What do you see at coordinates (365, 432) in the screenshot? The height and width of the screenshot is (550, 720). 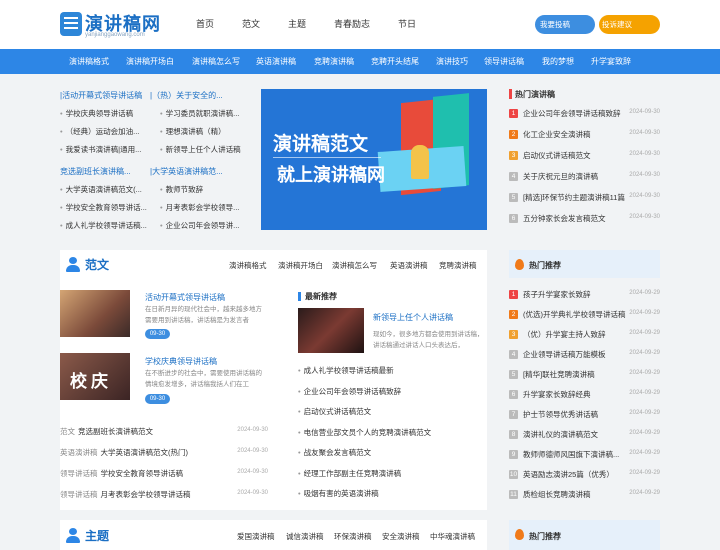 I see `recommend-list-item: 电信营业部文员个人的竞聘演讲稿范文` at bounding box center [365, 432].